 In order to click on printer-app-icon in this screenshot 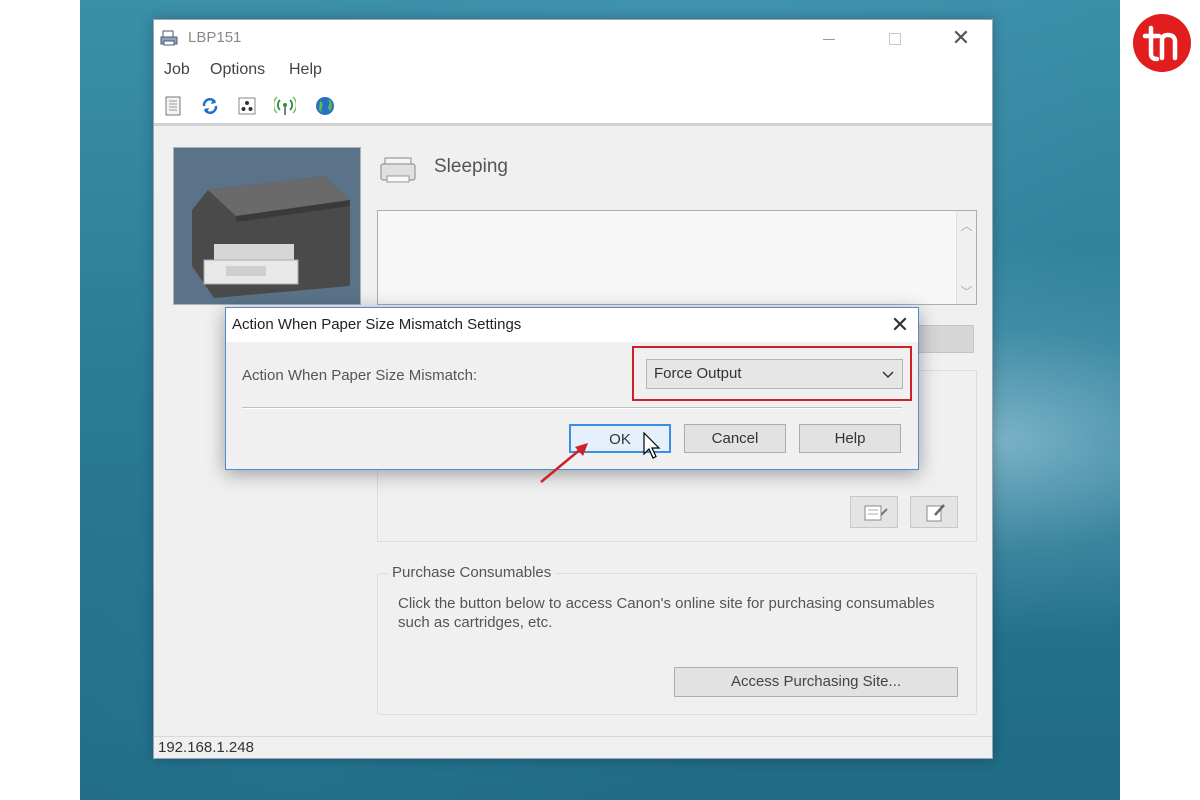, I will do `click(169, 38)`.